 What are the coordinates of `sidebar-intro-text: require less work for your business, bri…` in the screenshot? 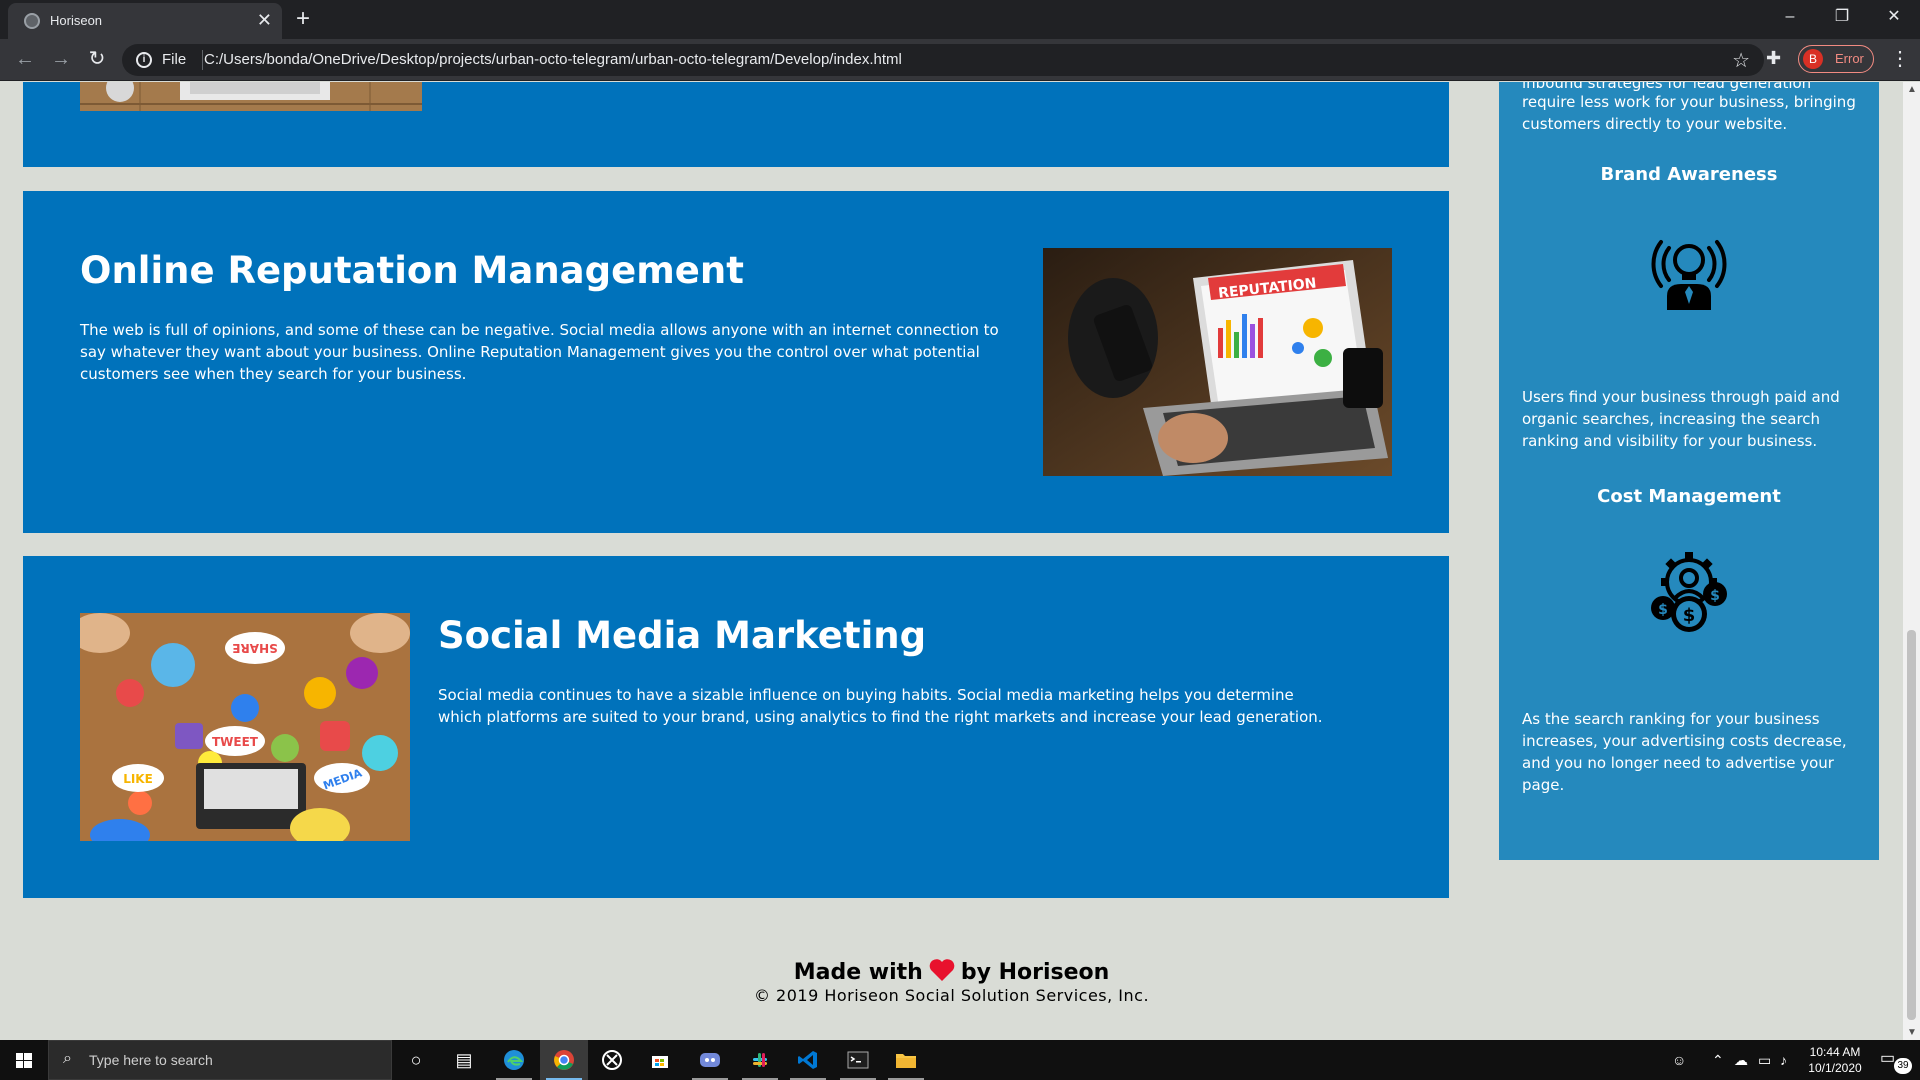 It's located at (1689, 113).